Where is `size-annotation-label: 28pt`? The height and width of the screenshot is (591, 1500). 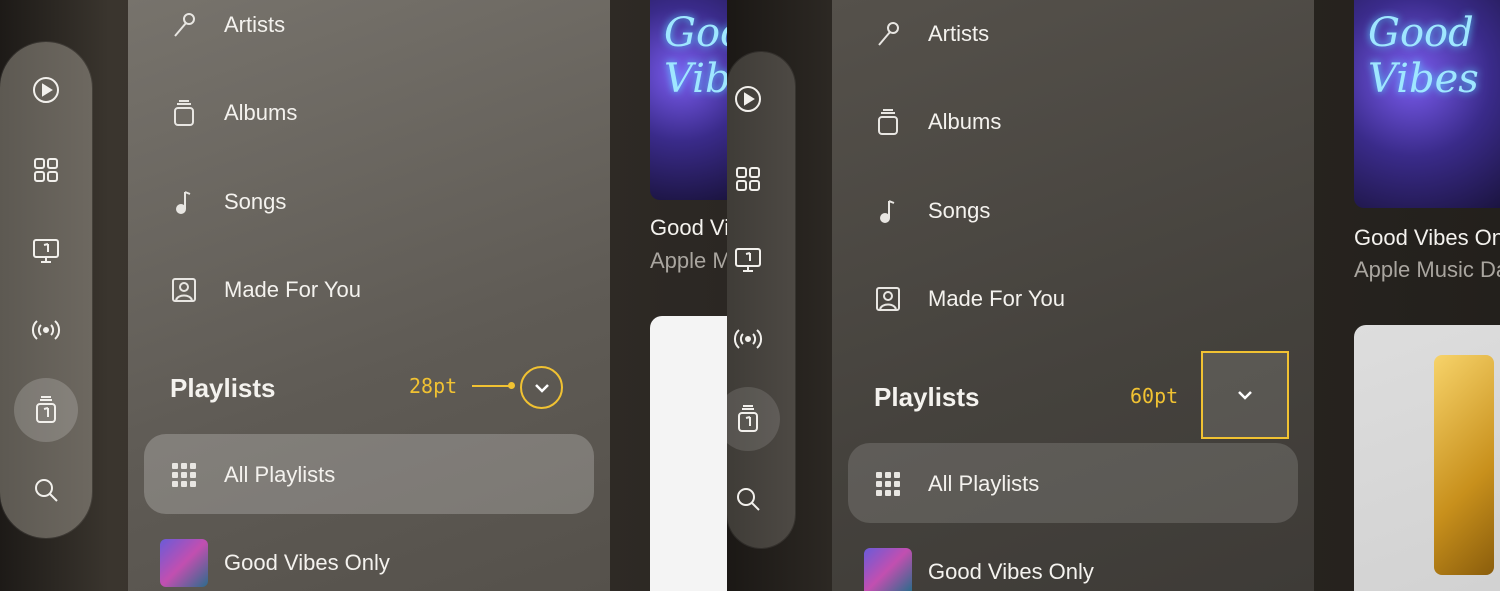
size-annotation-label: 28pt is located at coordinates (433, 386).